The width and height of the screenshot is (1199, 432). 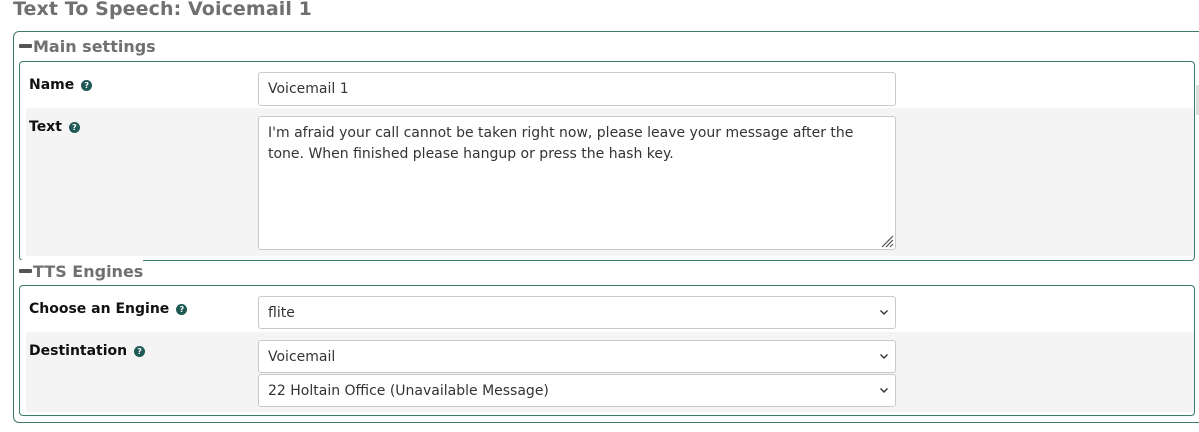 I want to click on destination-target-select: 22 Holtain Office (Unavailable Message), so click(x=577, y=390).